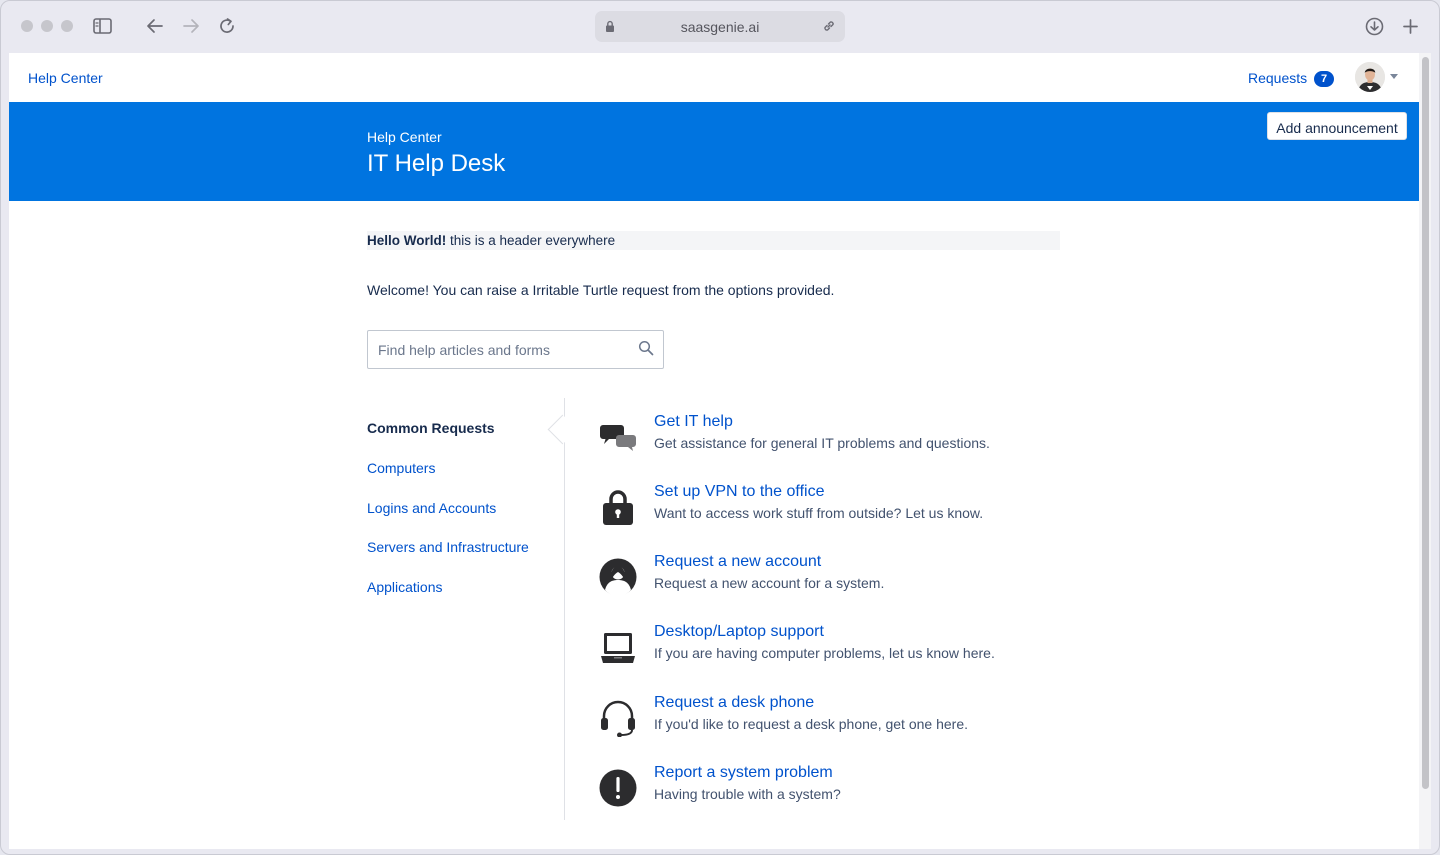  What do you see at coordinates (618, 507) in the screenshot?
I see `padlock-icon` at bounding box center [618, 507].